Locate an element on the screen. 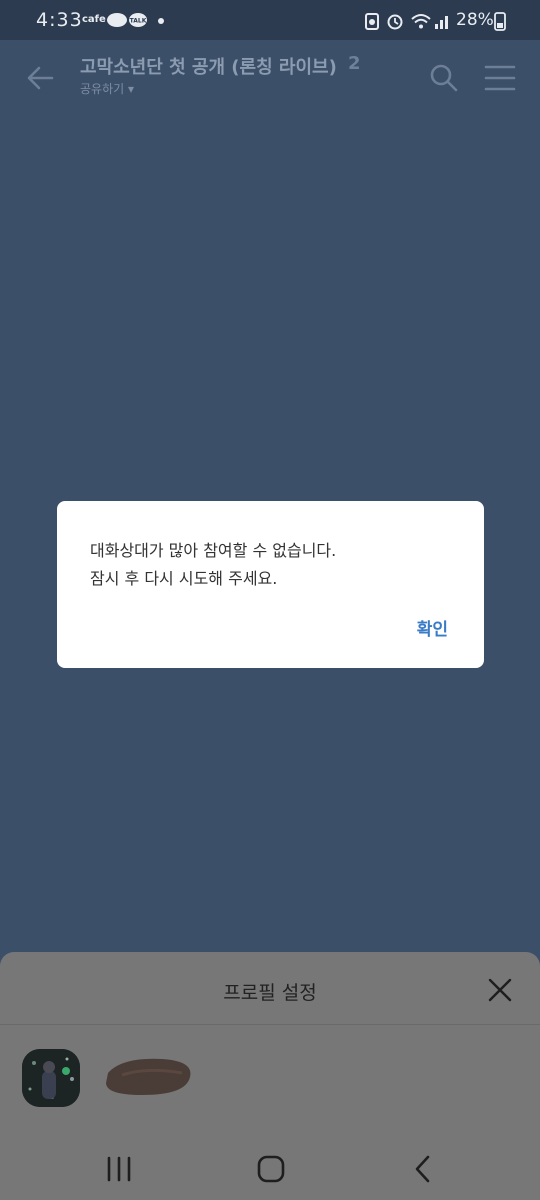 The height and width of the screenshot is (1200, 540). system-nav-bar is located at coordinates (270, 1168).